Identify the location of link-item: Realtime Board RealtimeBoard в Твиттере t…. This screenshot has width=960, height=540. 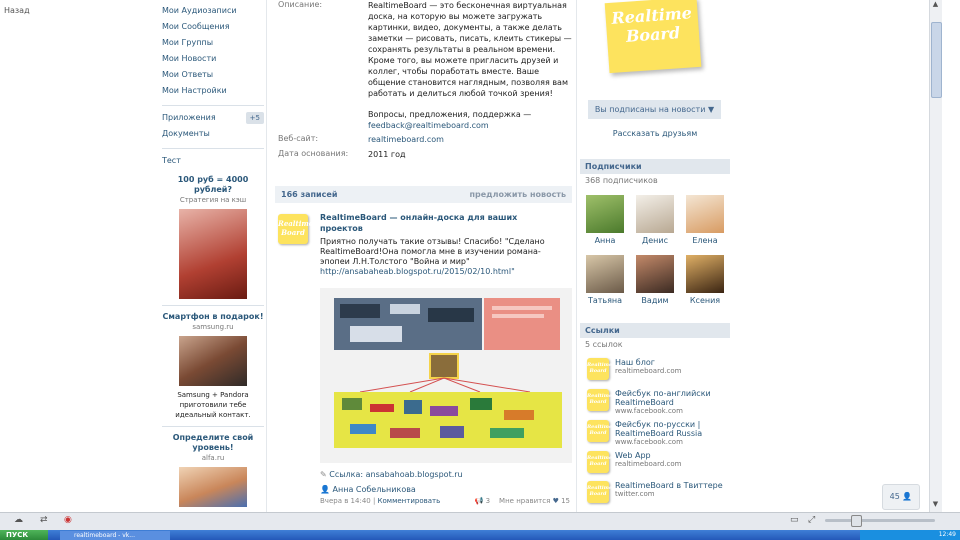
(655, 492).